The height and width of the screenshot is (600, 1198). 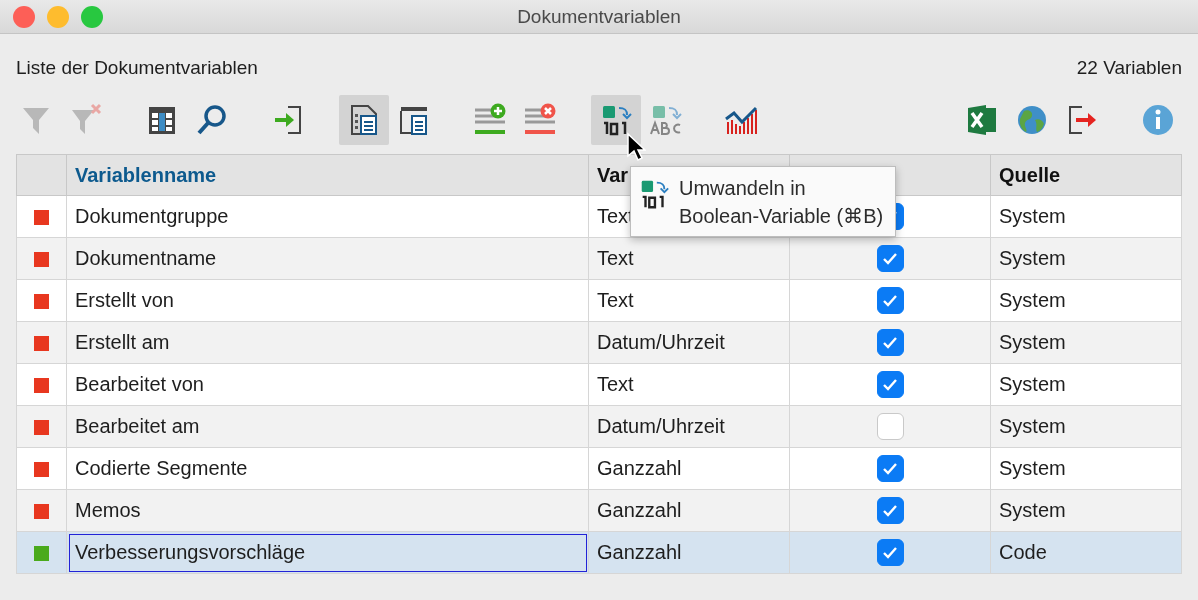 What do you see at coordinates (743, 188) in the screenshot?
I see `tooltip-text: Umwandeln in` at bounding box center [743, 188].